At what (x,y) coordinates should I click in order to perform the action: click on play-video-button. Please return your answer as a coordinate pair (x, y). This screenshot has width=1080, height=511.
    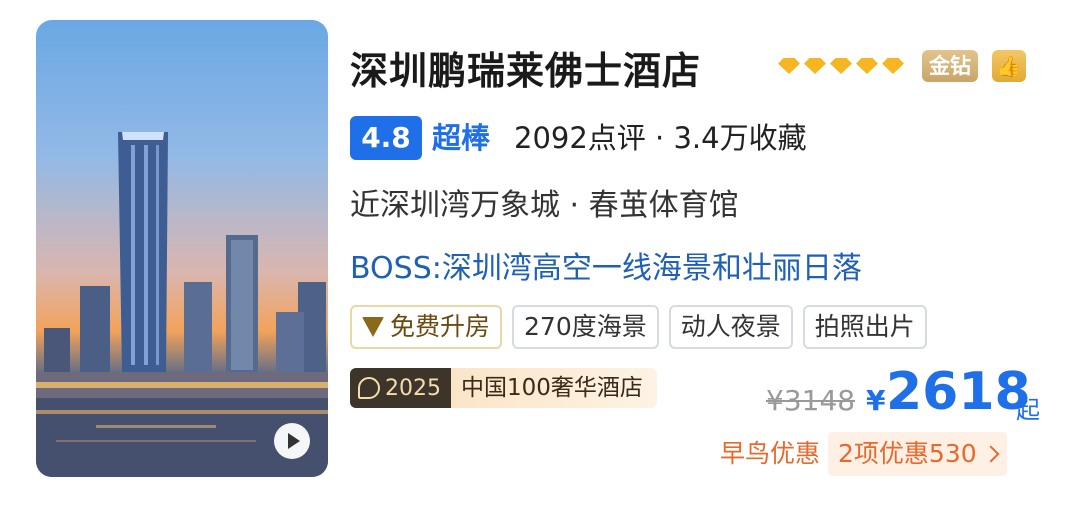
    Looking at the image, I should click on (292, 441).